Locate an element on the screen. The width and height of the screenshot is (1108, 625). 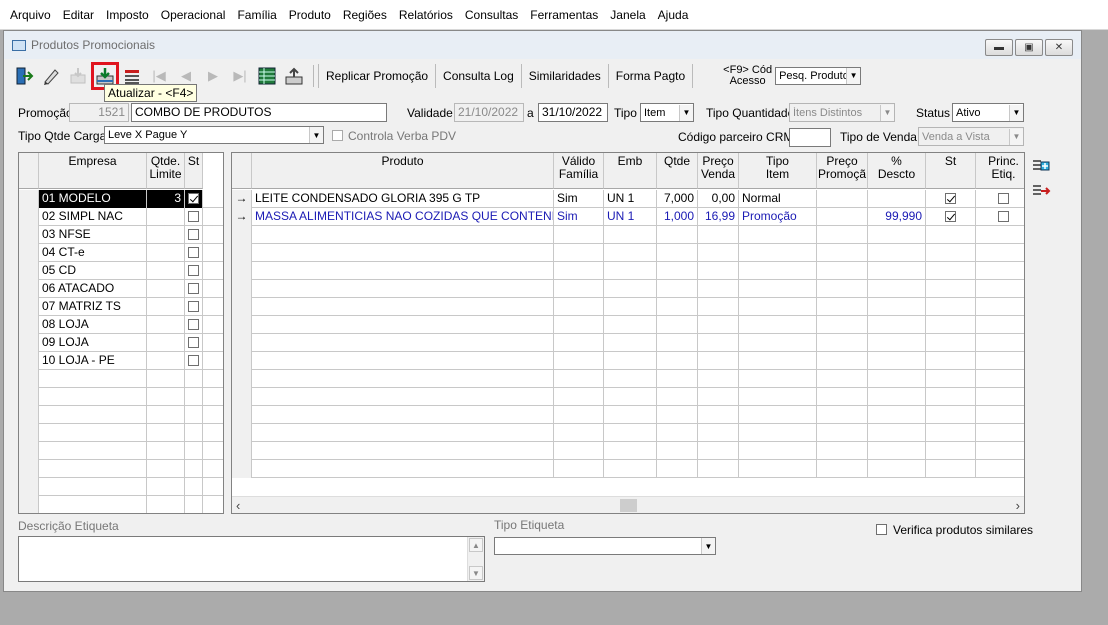
consulta-log-button: Consulta Log is located at coordinates (478, 75).